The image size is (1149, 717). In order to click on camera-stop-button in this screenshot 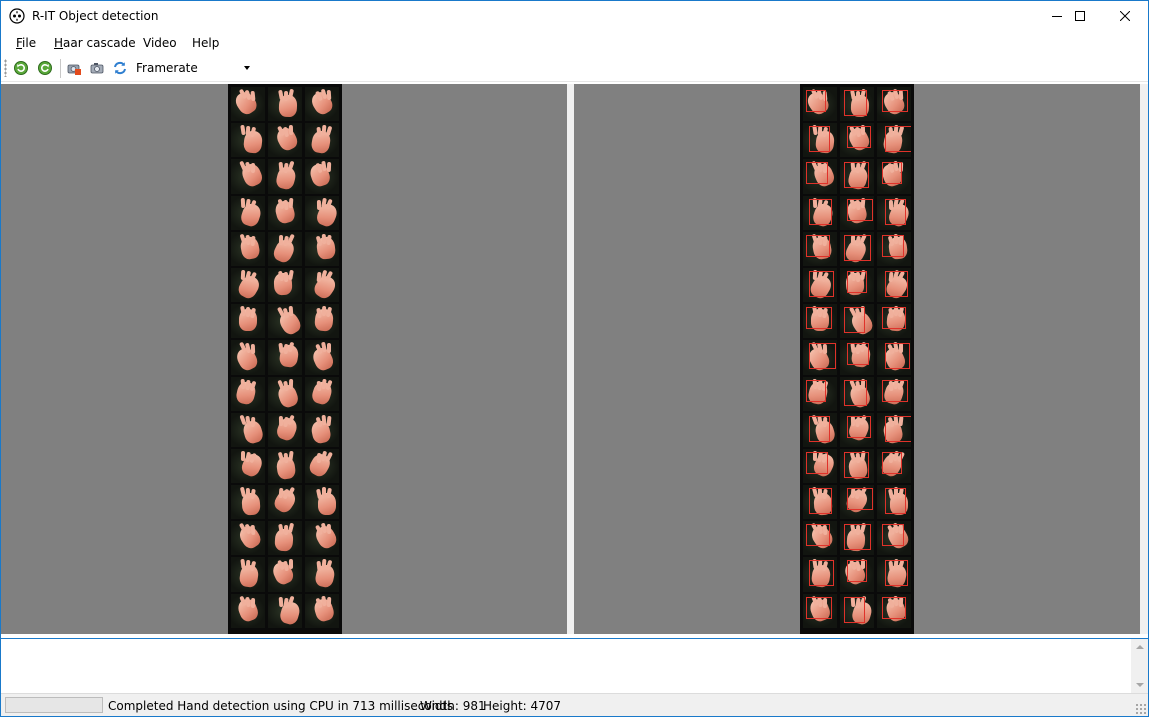, I will do `click(74, 68)`.